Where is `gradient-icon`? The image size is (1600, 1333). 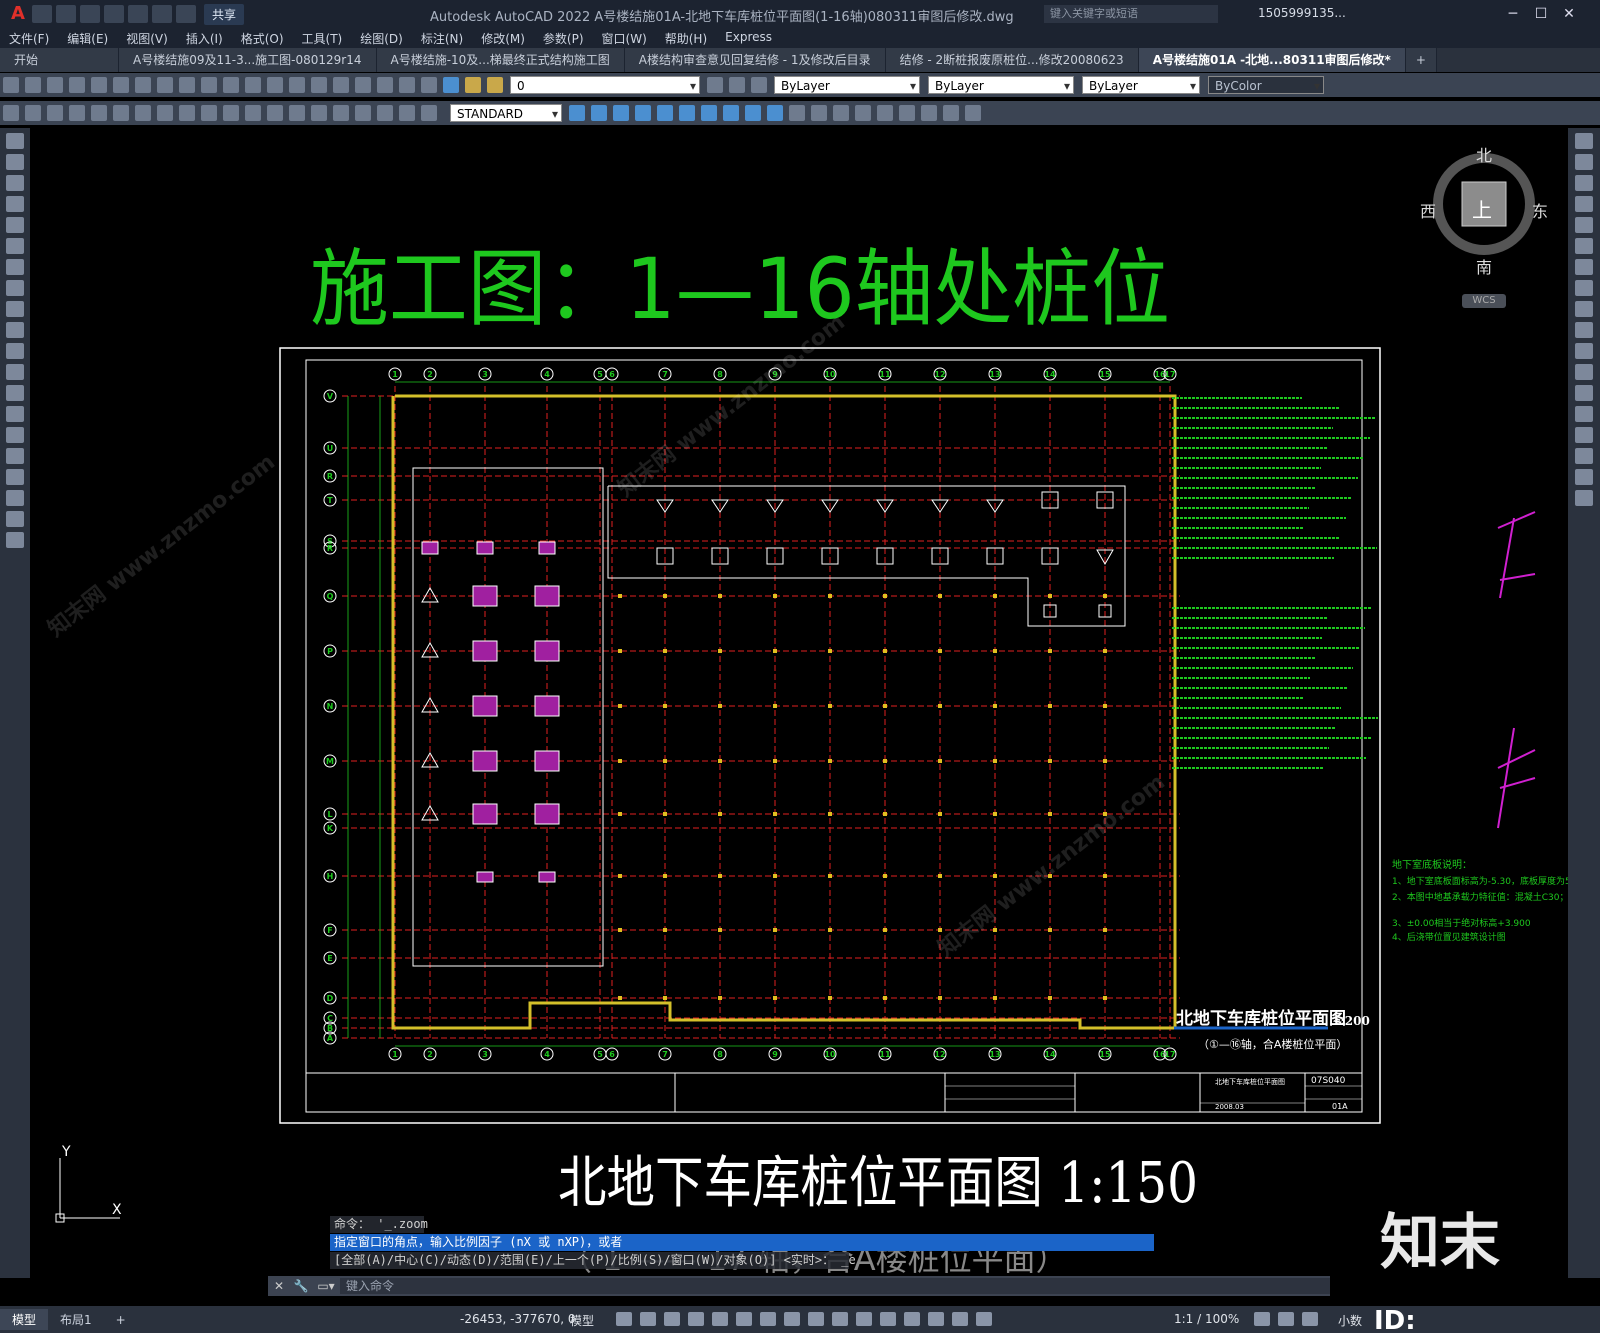 gradient-icon is located at coordinates (15, 456).